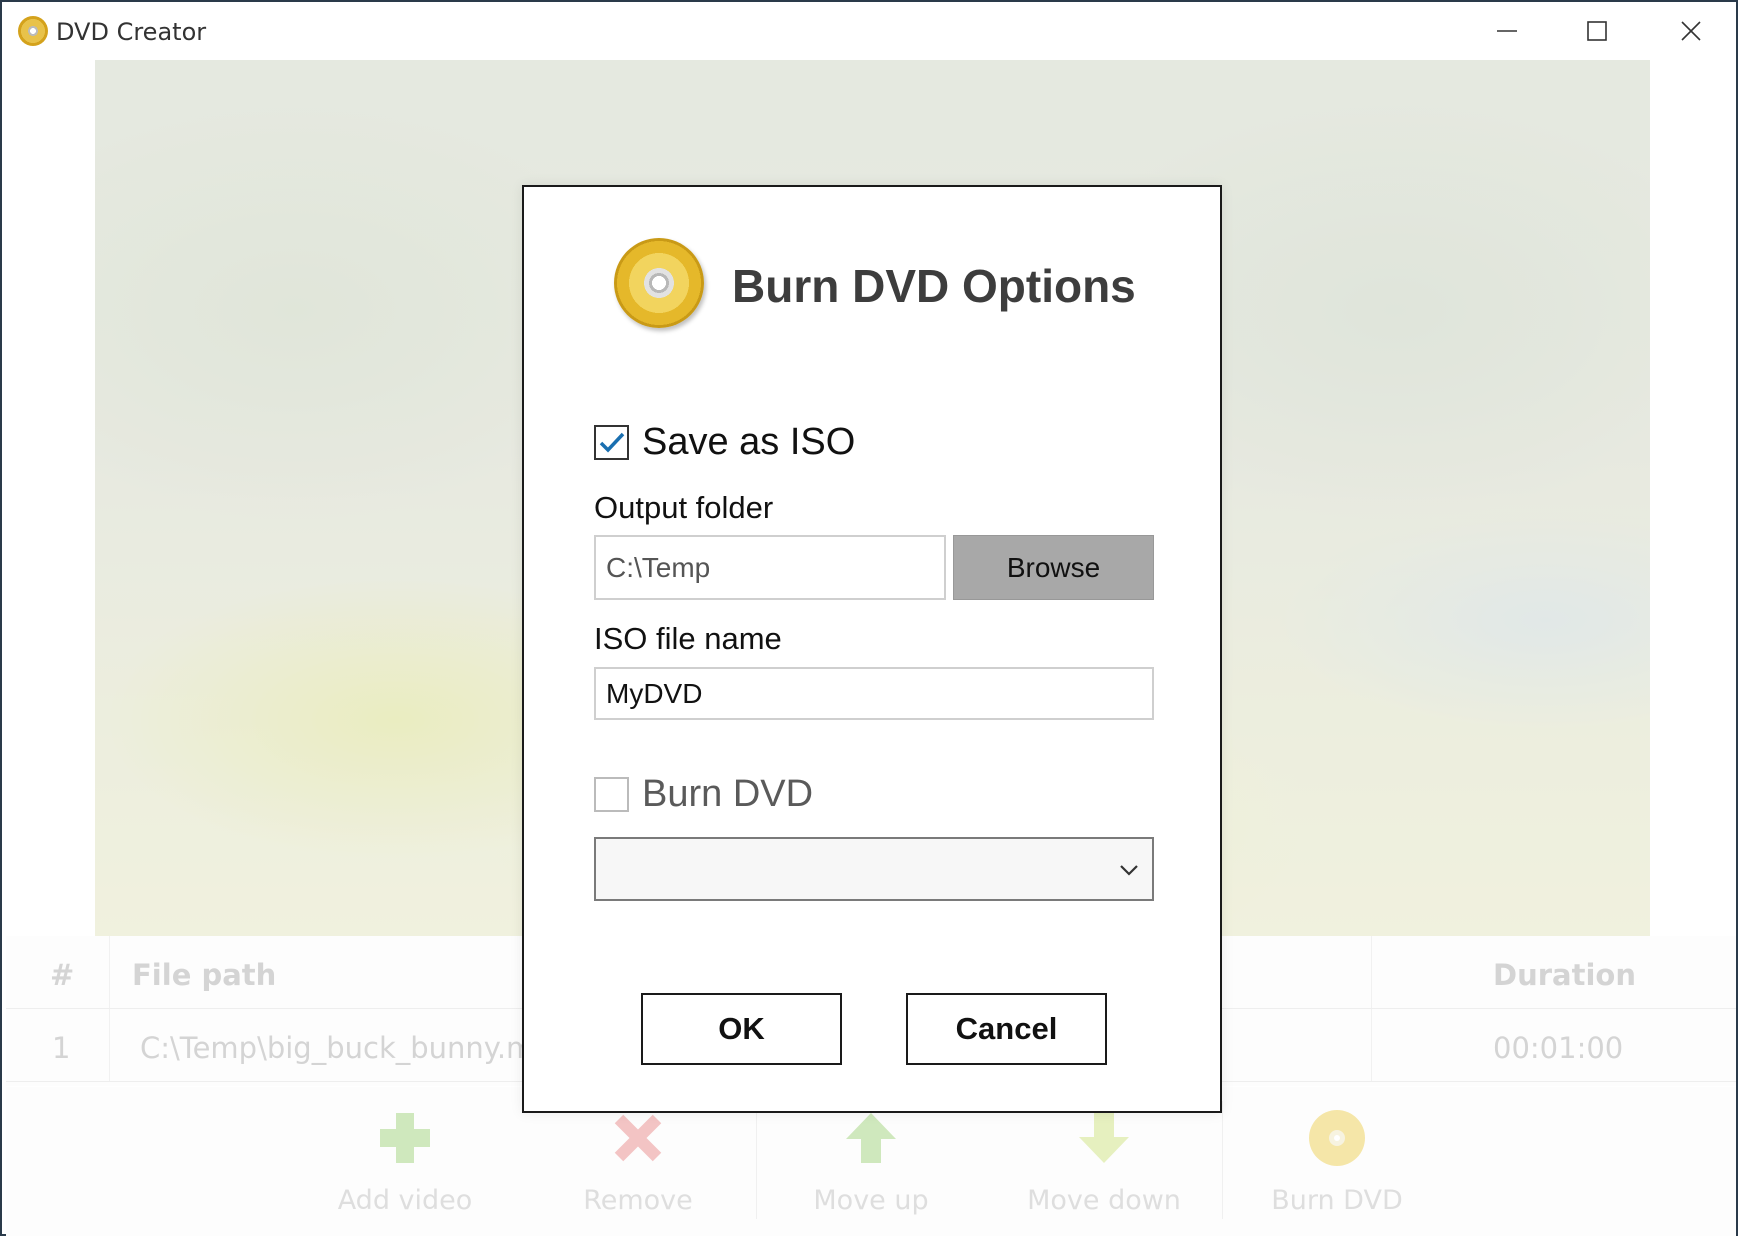  Describe the element at coordinates (405, 1138) in the screenshot. I see `plus-icon` at that location.